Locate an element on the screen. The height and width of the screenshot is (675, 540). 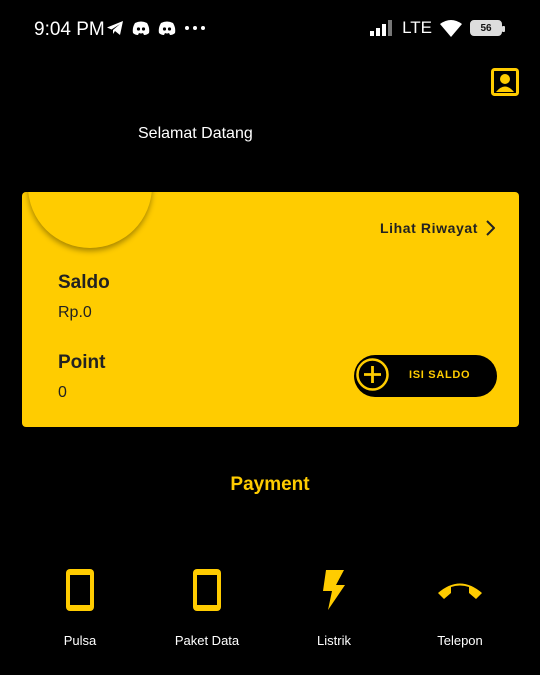
status-bar: 9:04 PM LTE 56 is located at coordinates (270, 30).